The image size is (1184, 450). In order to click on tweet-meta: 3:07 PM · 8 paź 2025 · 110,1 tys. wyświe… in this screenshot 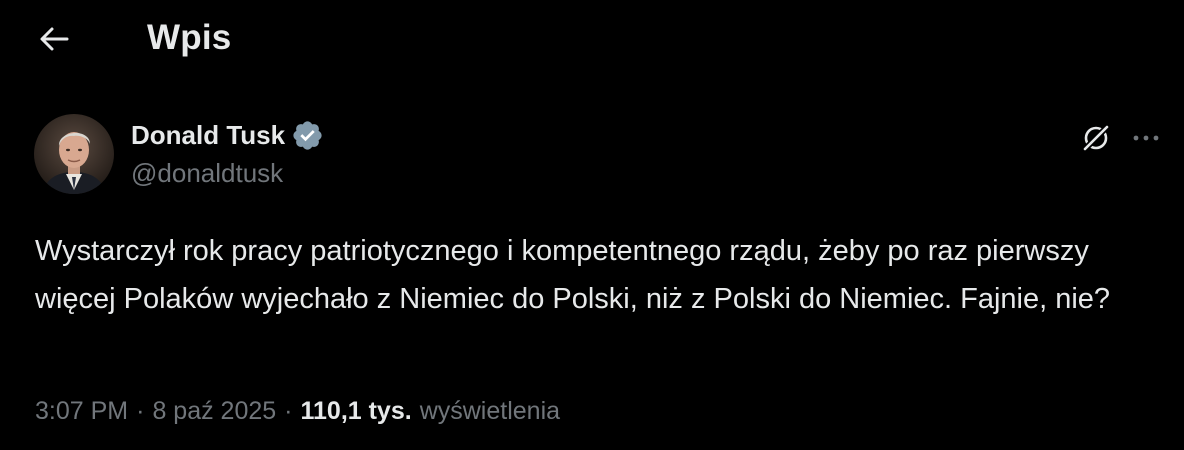, I will do `click(297, 411)`.